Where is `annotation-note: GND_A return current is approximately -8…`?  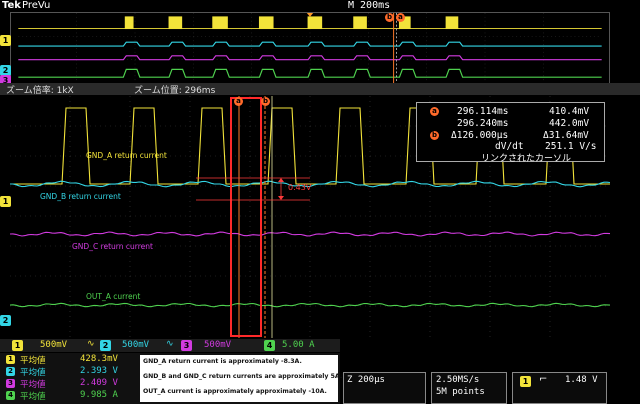 annotation-note: GND_A return current is approximately -8… is located at coordinates (241, 378).